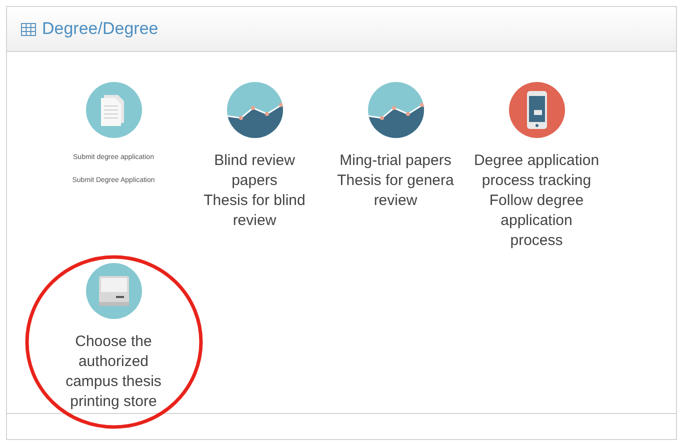 Image resolution: width=683 pixels, height=445 pixels. I want to click on item-subtitle: Thesis for blind review, so click(254, 211).